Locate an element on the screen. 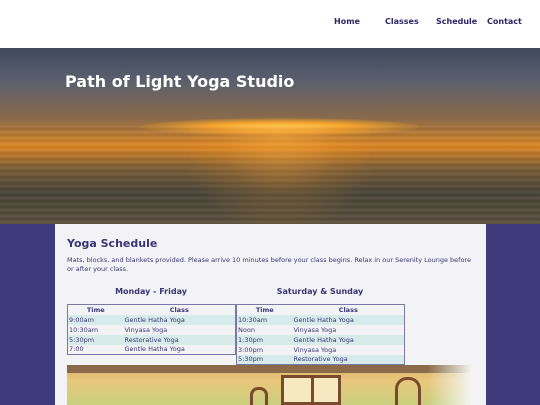 The image size is (540, 405). class-time: 3:00pm is located at coordinates (251, 349).